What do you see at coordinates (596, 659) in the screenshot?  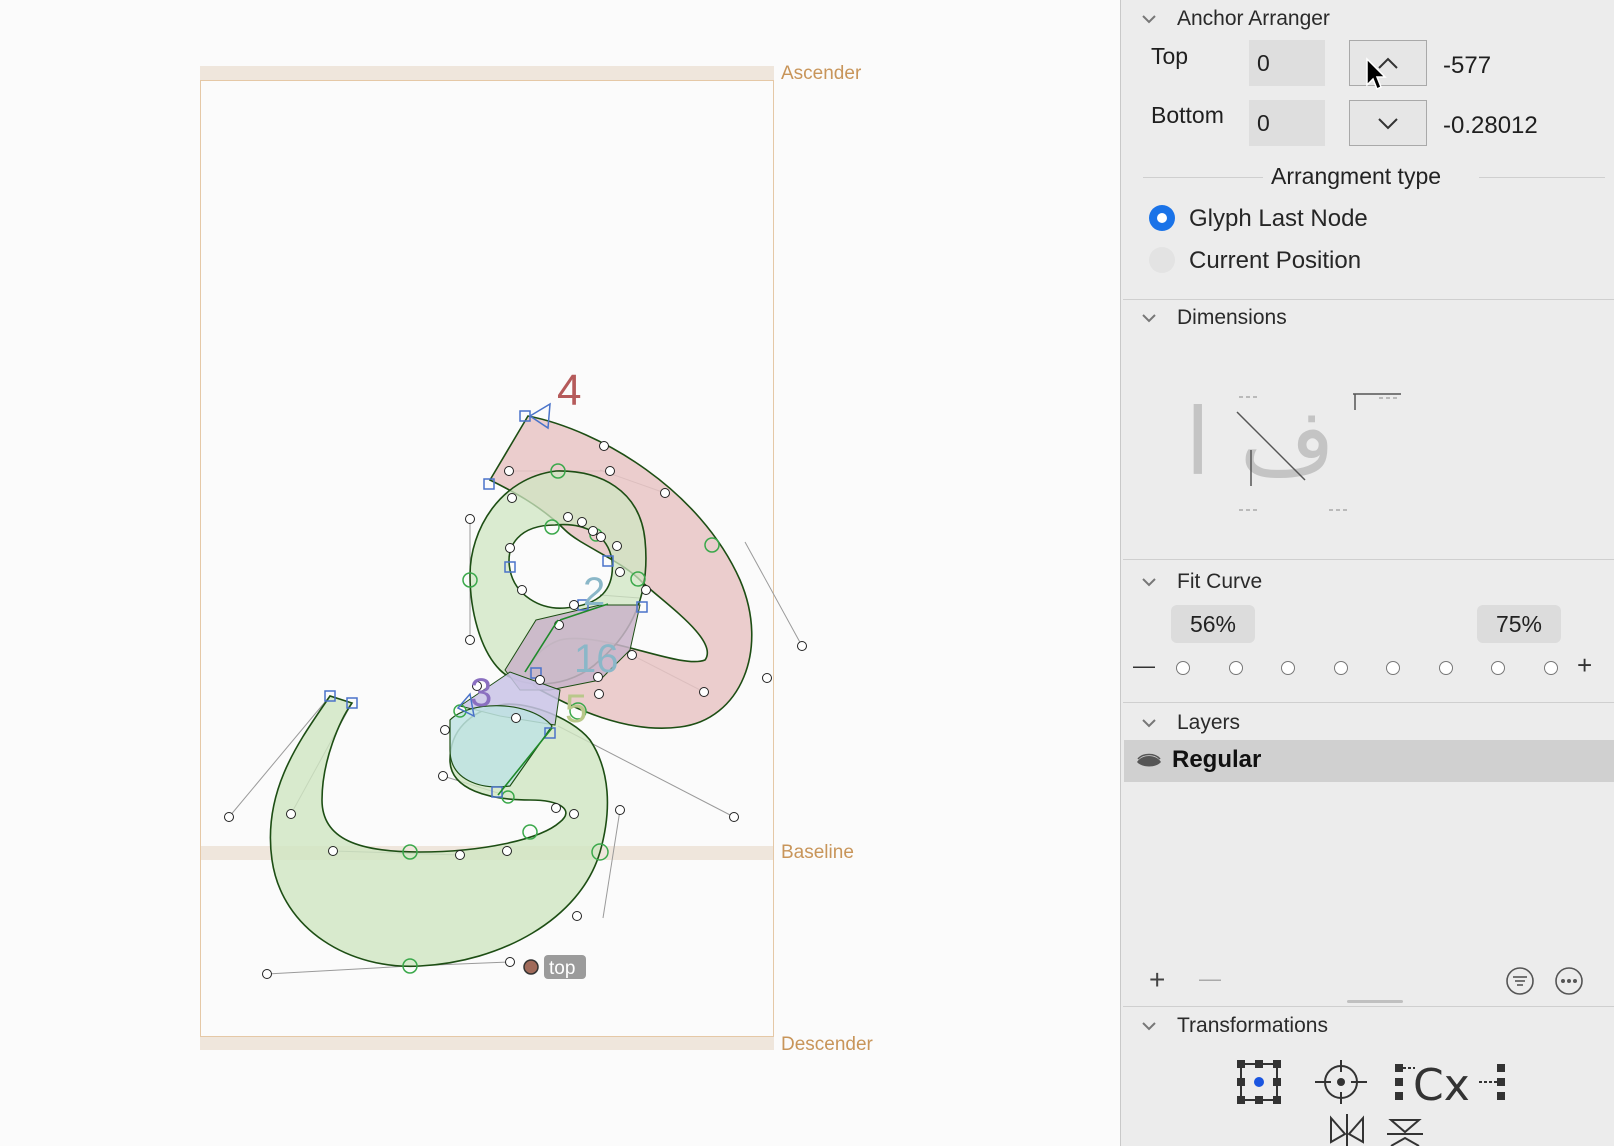 I see `node-label-16: 16` at bounding box center [596, 659].